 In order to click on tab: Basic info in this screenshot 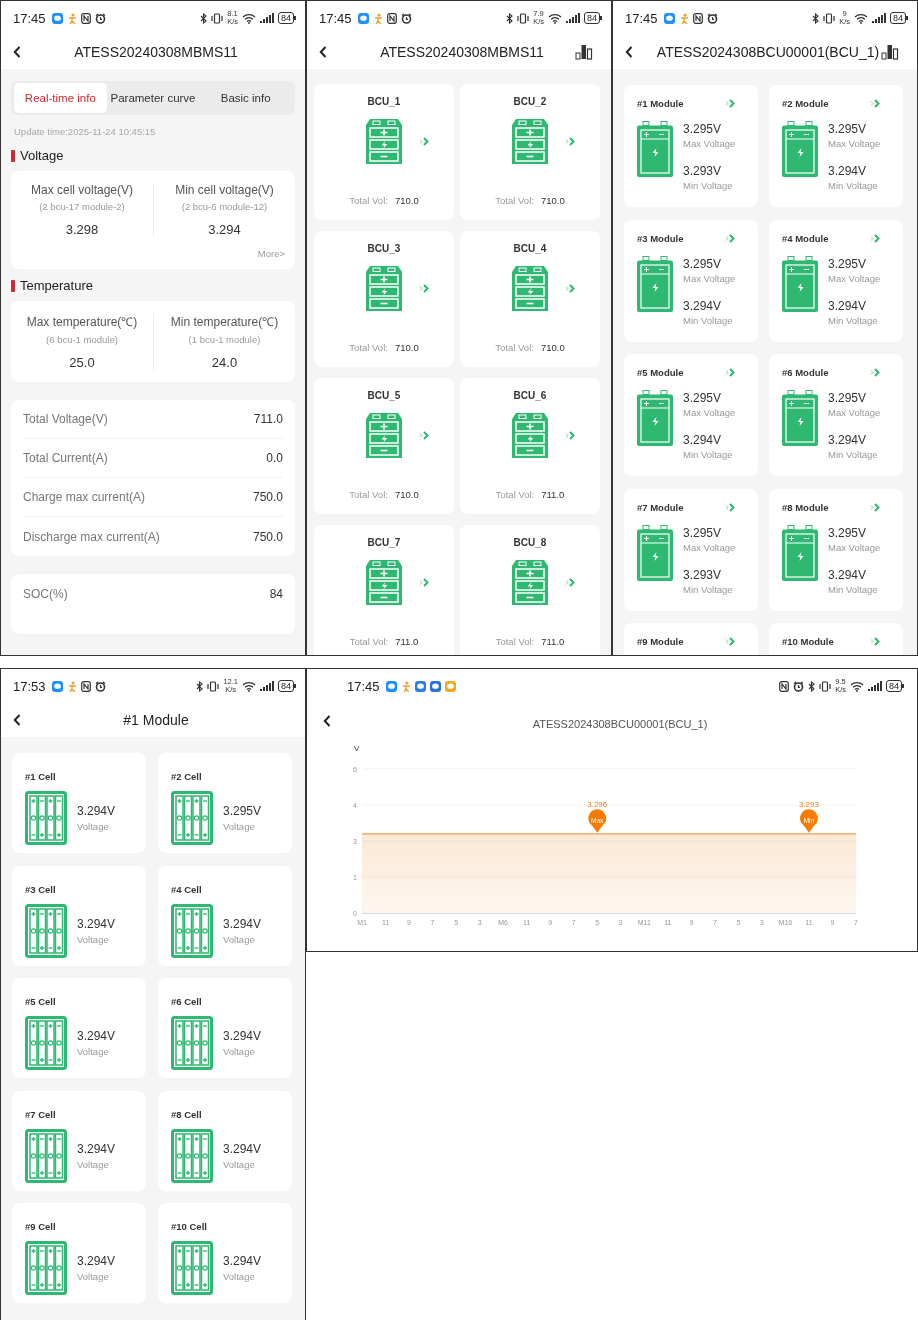, I will do `click(245, 98)`.